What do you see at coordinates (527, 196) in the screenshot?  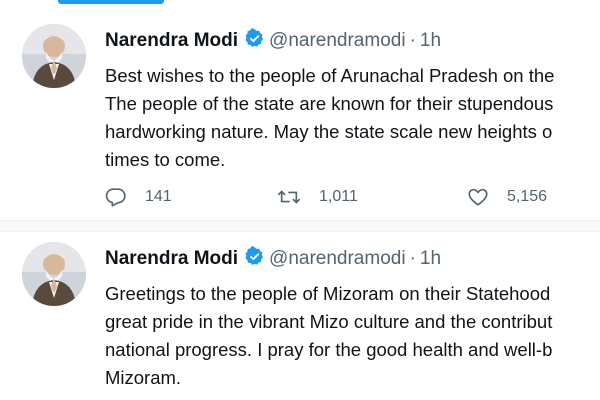 I see `like-count: 5,156` at bounding box center [527, 196].